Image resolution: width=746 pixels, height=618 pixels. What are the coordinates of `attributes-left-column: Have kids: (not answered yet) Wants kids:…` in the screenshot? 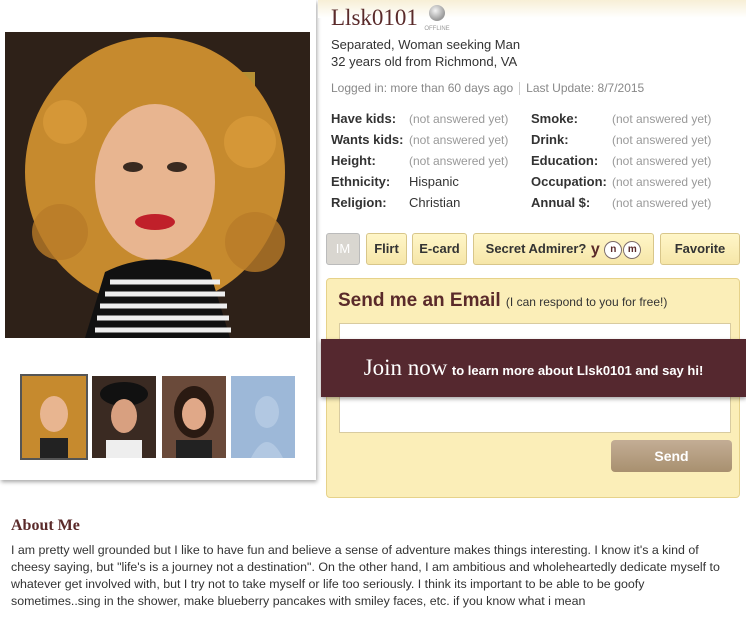 It's located at (419, 162).